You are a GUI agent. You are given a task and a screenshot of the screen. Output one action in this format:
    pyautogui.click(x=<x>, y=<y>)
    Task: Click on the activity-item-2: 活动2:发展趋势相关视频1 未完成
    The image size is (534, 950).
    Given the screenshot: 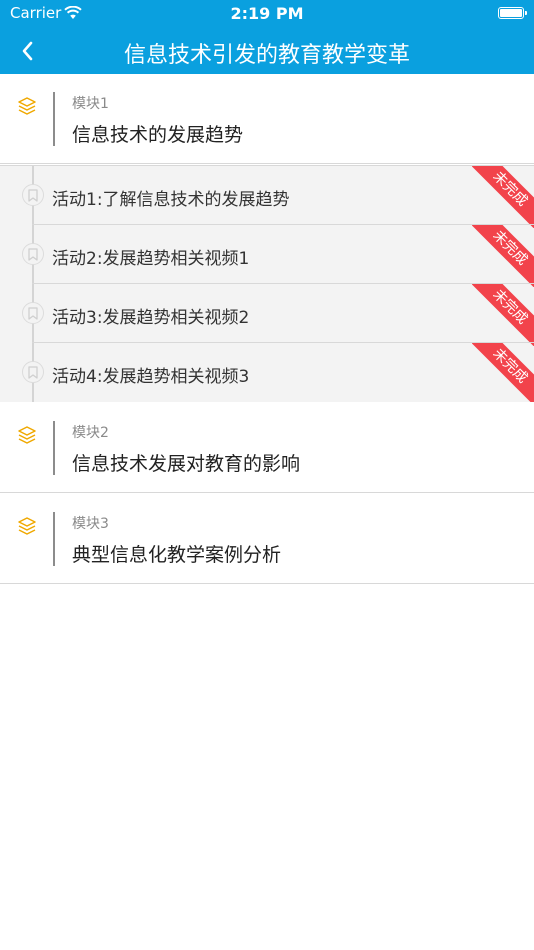 What is the action you would take?
    pyautogui.click(x=267, y=256)
    